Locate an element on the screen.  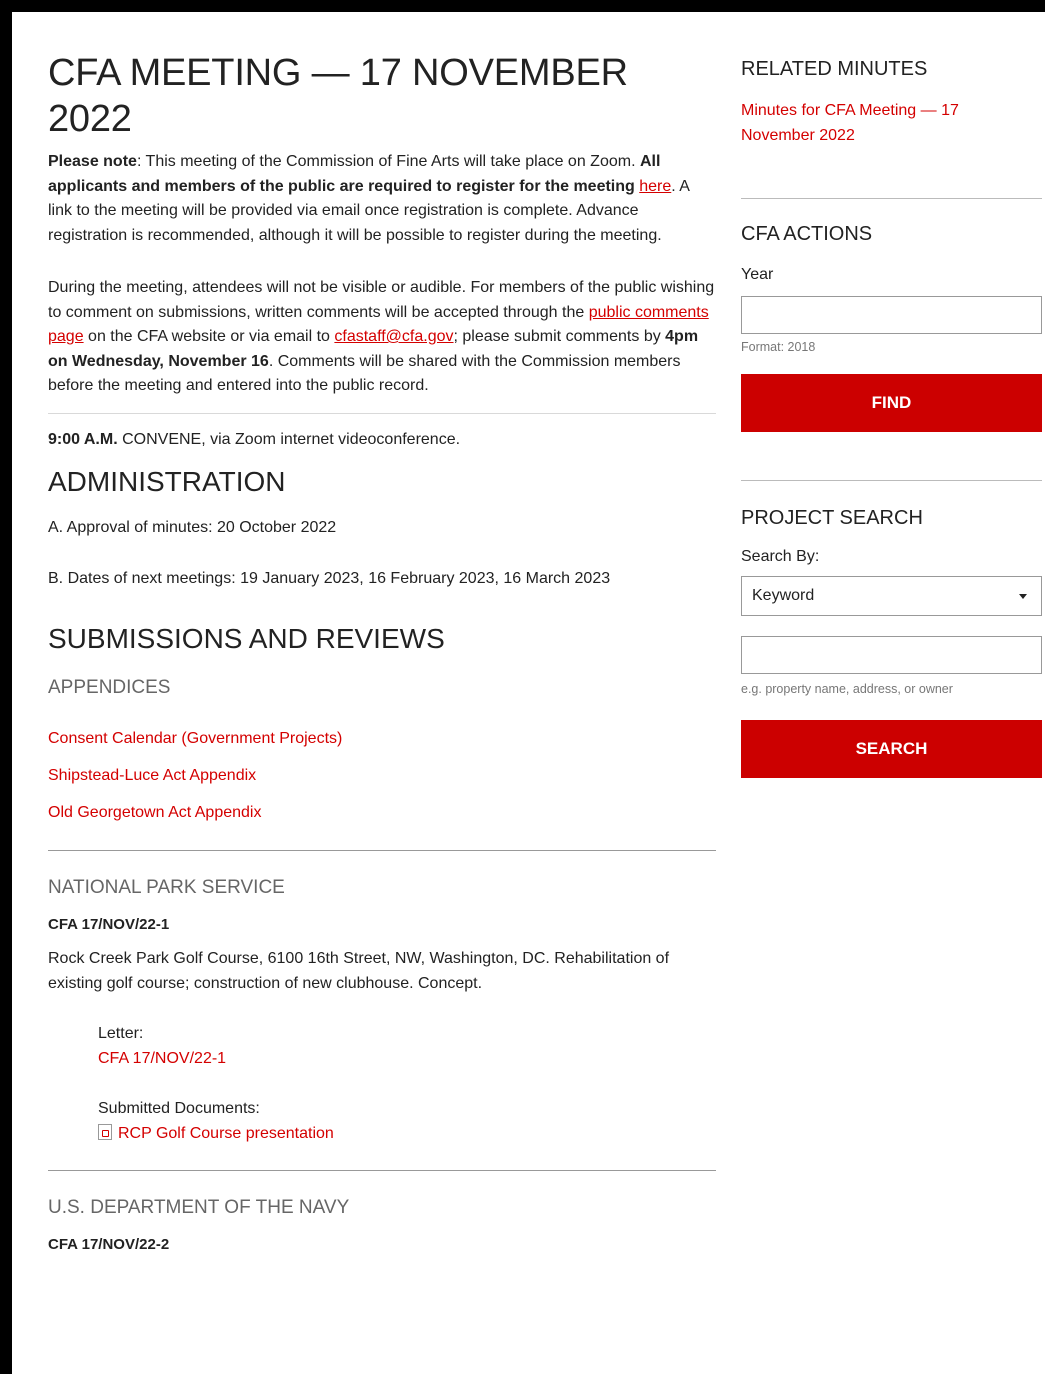
year-label: Year is located at coordinates (757, 274).